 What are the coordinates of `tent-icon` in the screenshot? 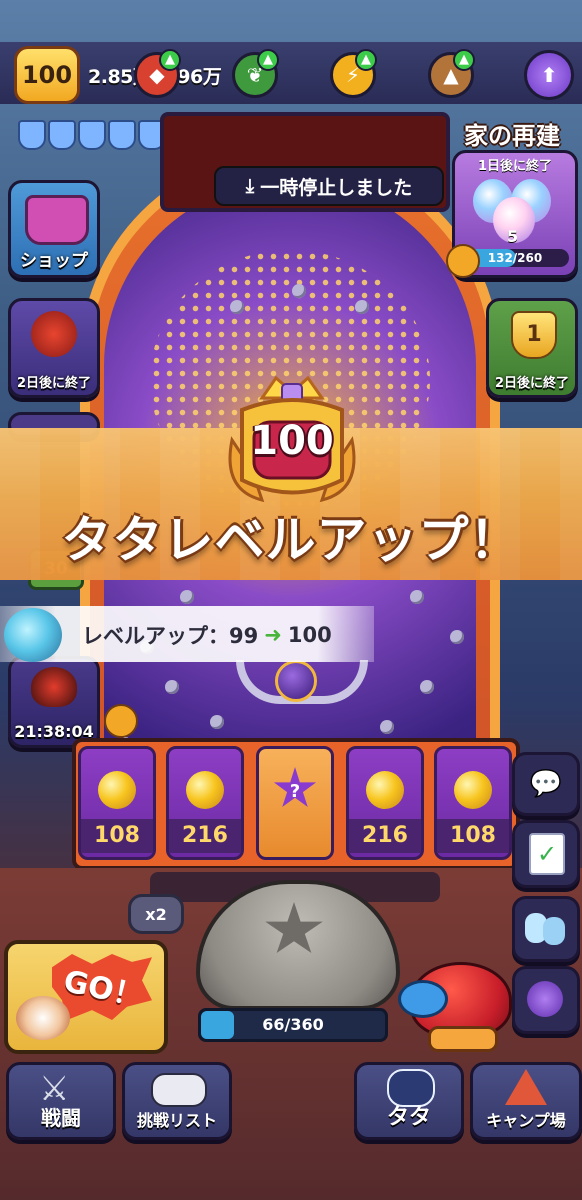 It's located at (526, 1087).